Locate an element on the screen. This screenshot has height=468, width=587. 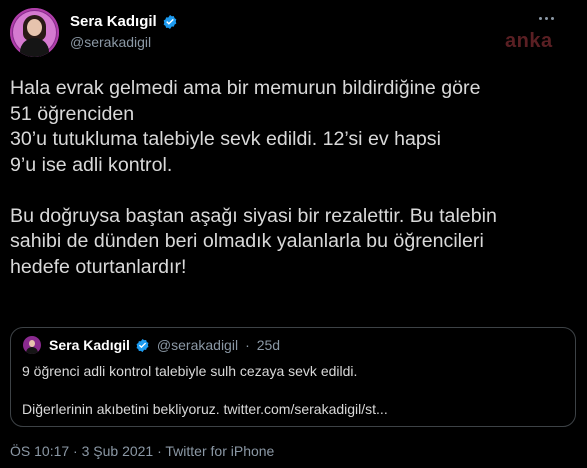
quoted-tweet-age: 25d is located at coordinates (268, 345).